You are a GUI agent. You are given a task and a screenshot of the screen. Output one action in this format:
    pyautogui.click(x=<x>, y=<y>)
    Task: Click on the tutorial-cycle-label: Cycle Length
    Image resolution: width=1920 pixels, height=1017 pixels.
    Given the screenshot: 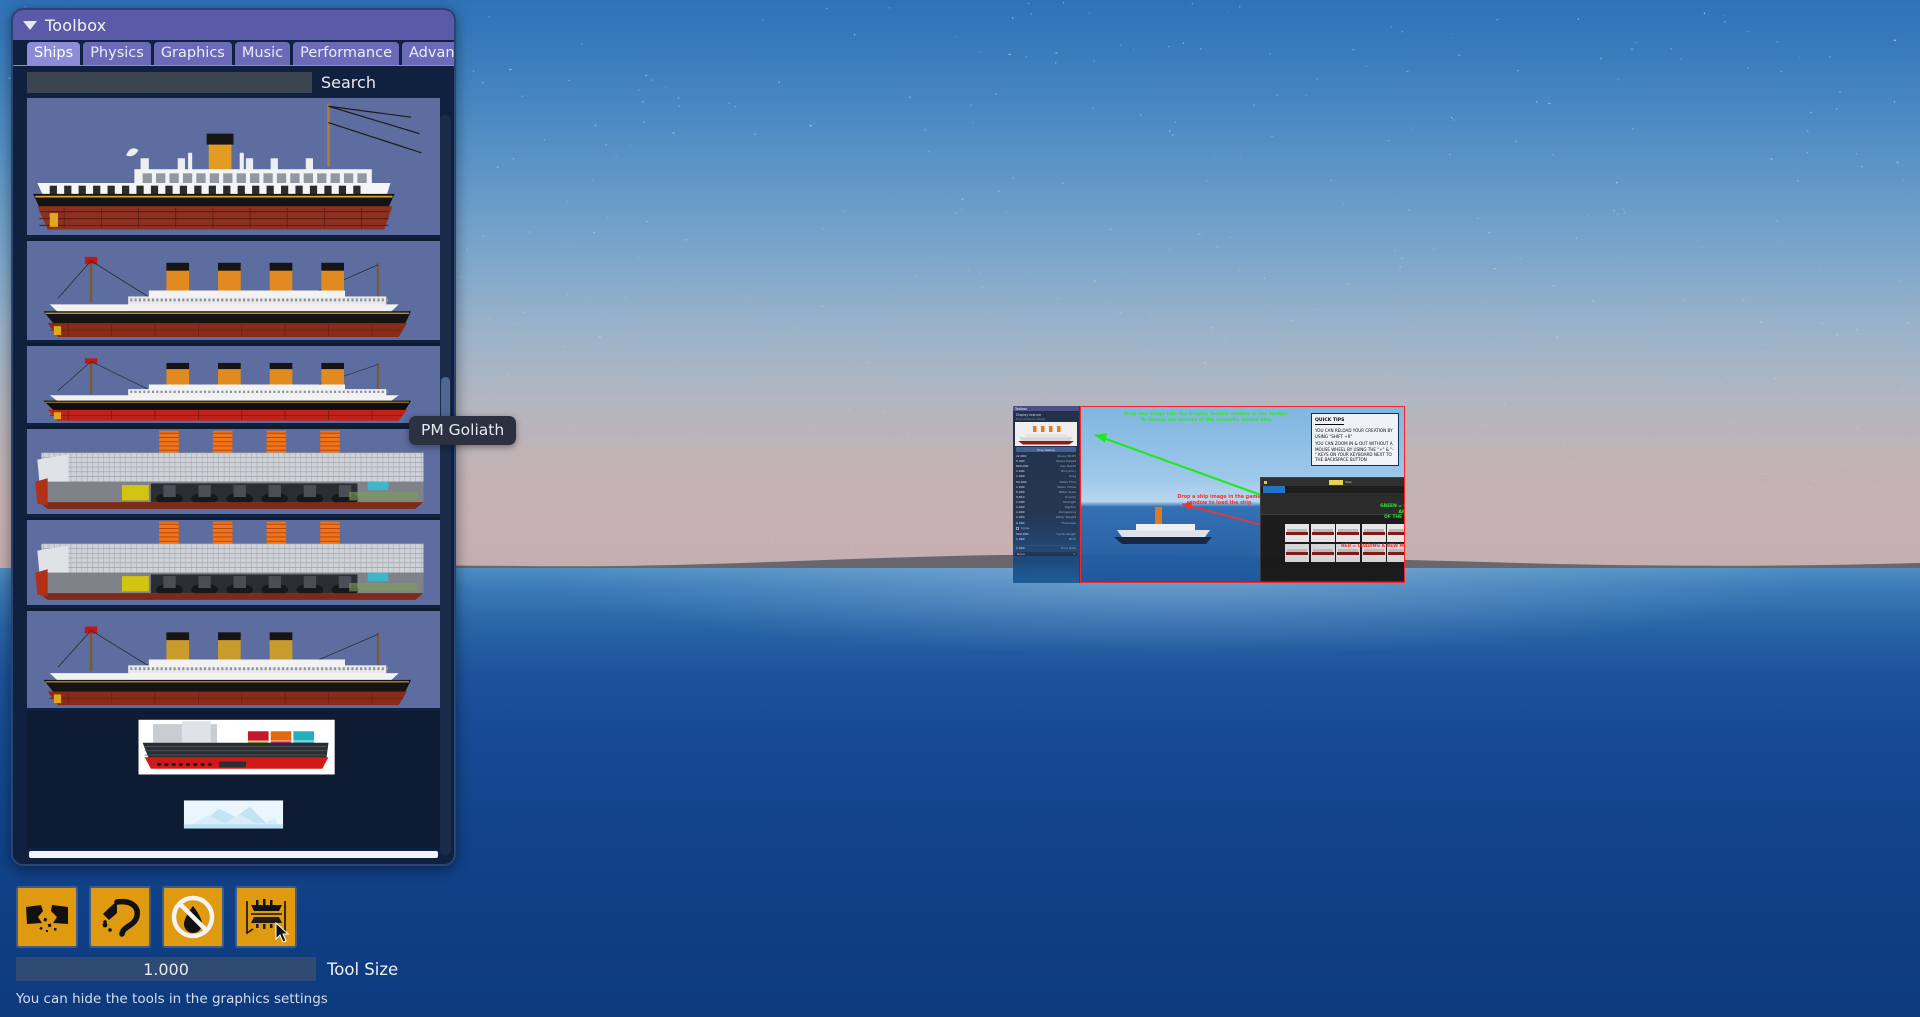 What is the action you would take?
    pyautogui.click(x=1066, y=533)
    